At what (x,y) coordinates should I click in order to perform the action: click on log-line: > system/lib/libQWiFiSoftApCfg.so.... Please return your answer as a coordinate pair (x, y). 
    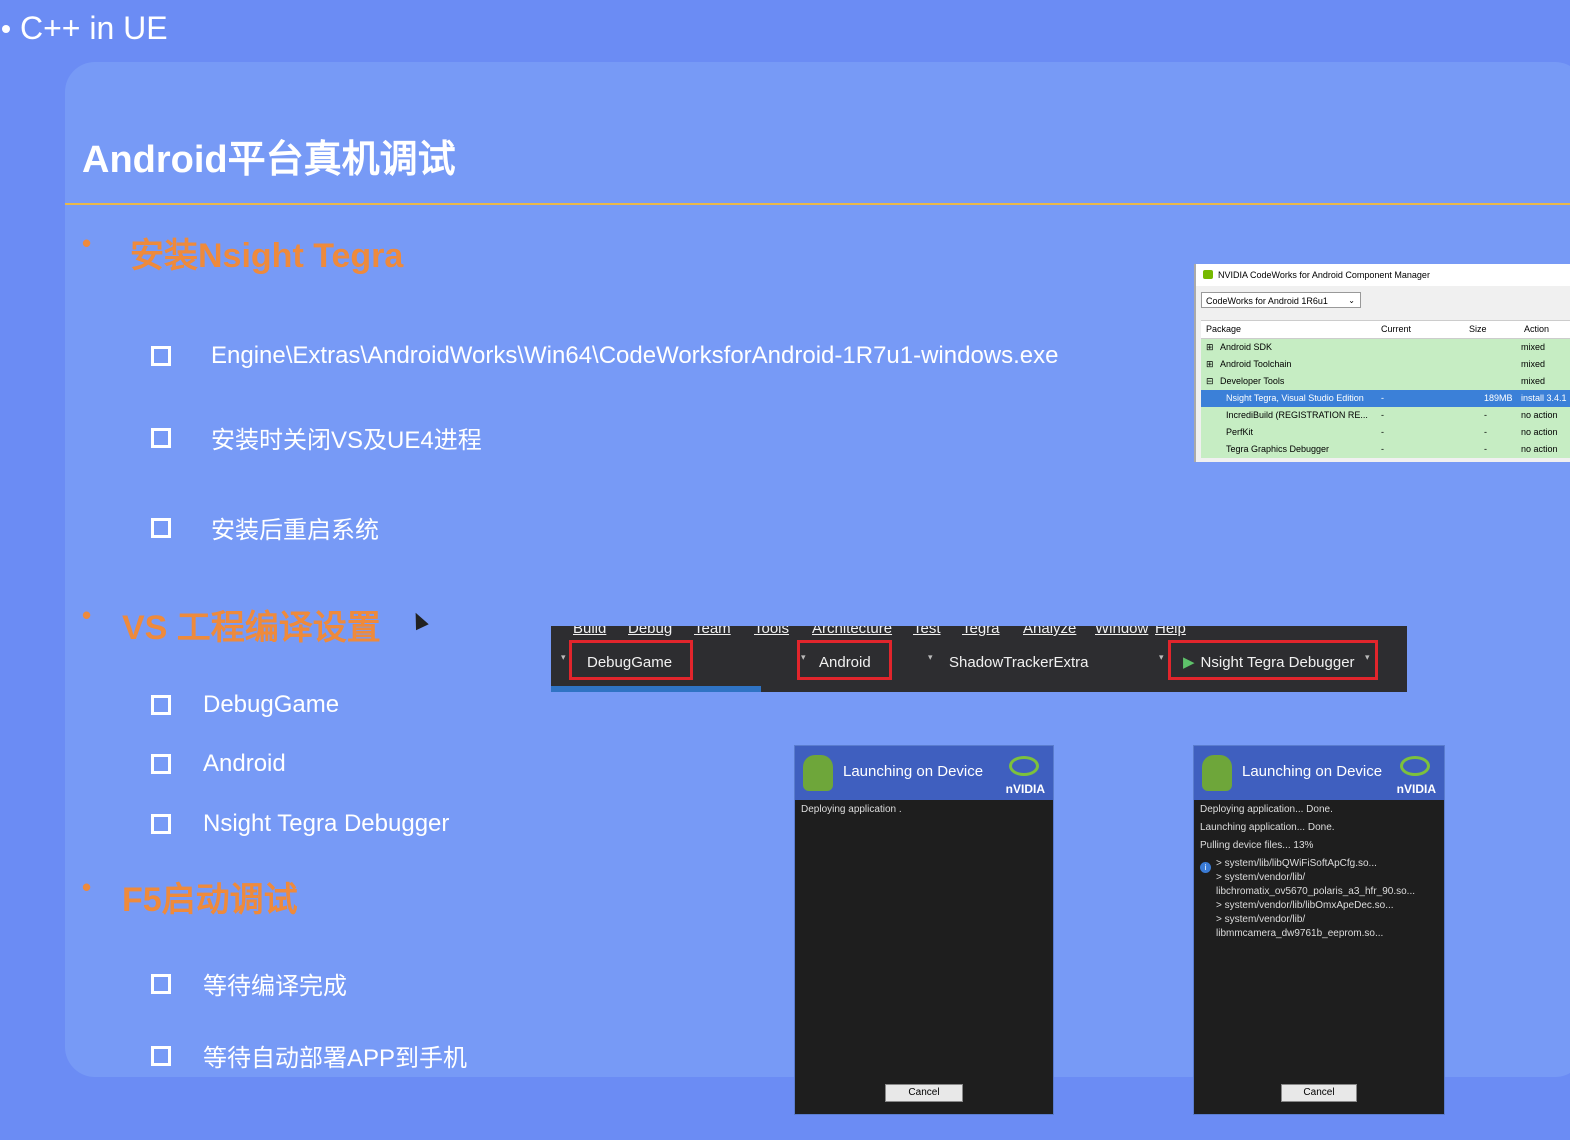
    Looking at the image, I should click on (1296, 863).